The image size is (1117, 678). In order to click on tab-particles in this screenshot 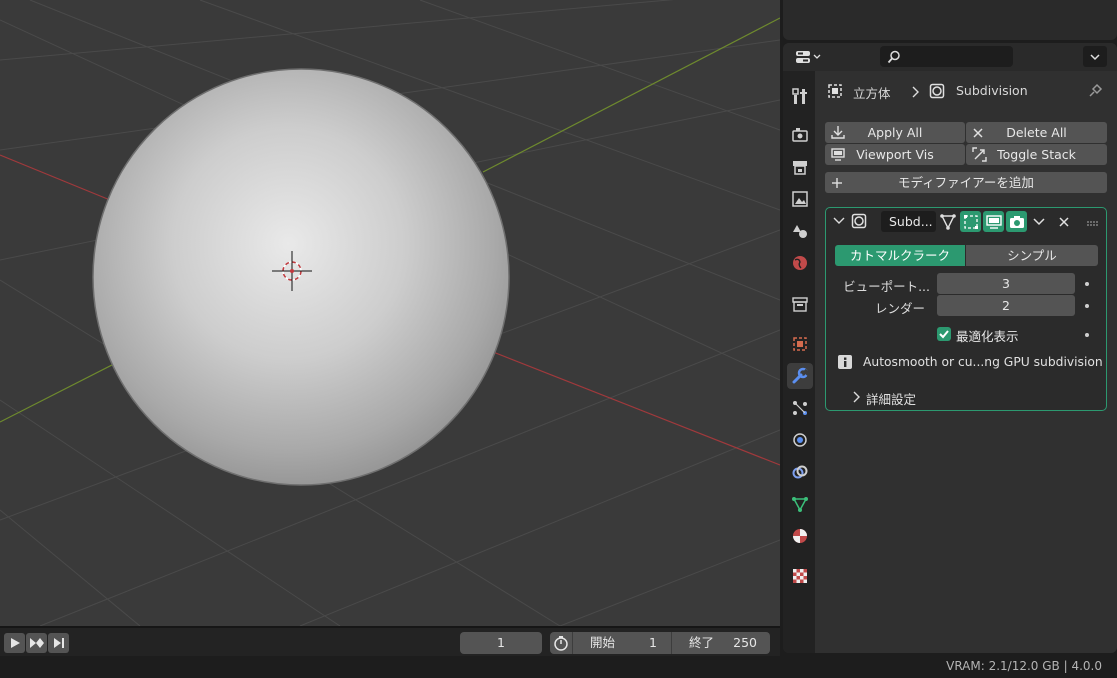, I will do `click(800, 408)`.